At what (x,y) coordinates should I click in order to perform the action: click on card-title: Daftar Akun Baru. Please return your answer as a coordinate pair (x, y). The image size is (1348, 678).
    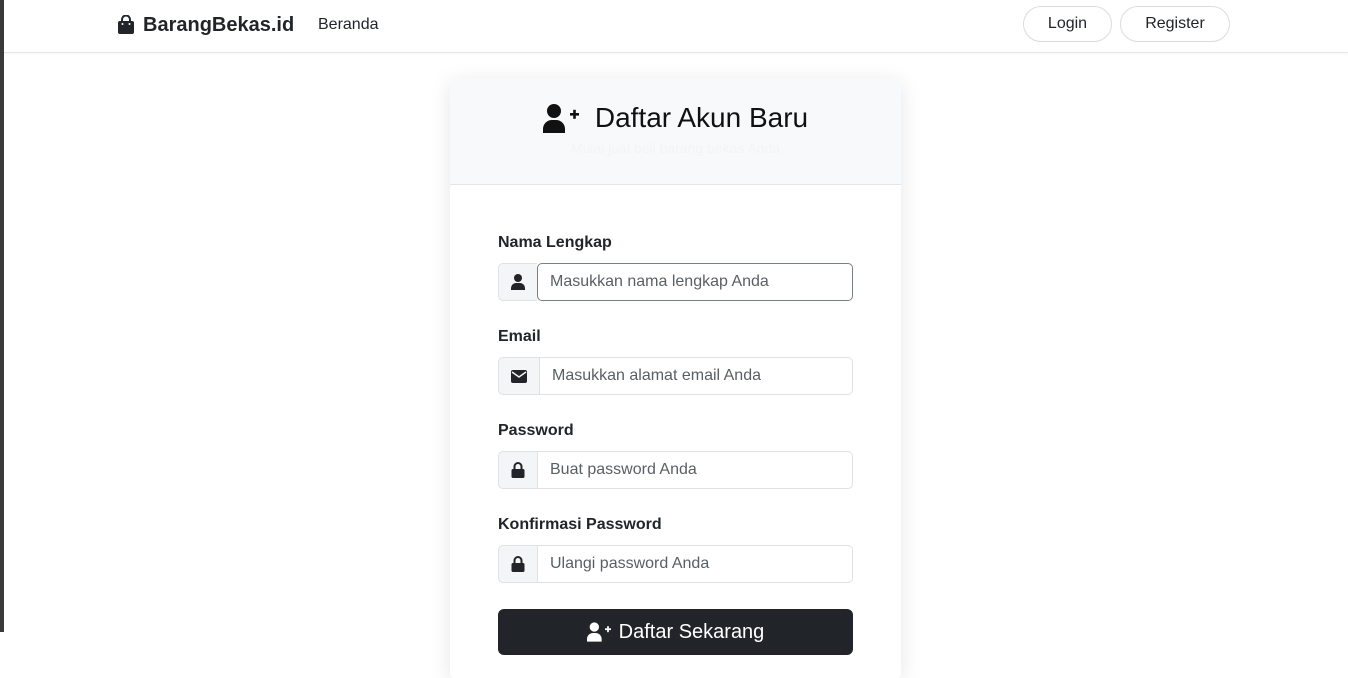
    Looking at the image, I should click on (675, 118).